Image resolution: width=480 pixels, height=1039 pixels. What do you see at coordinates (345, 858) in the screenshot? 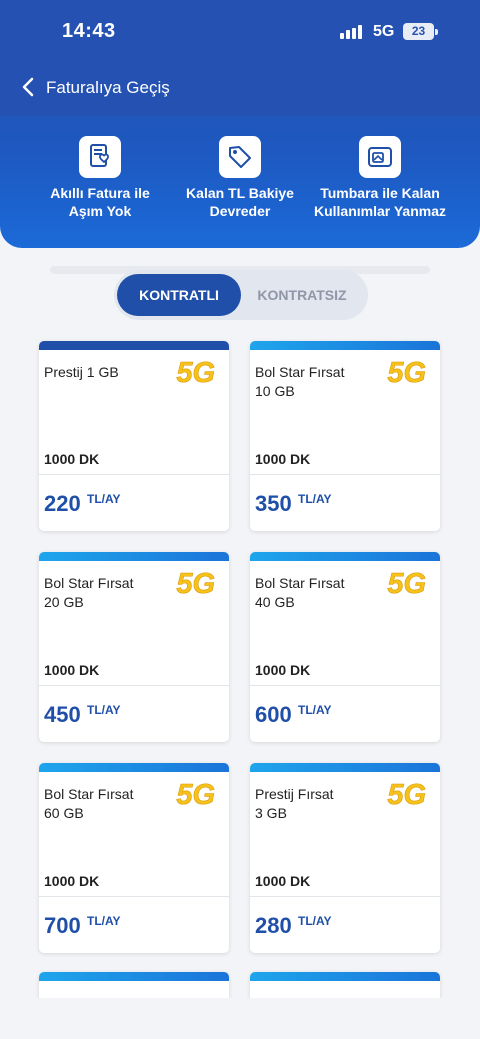
I see `plan-card: Prestij Fırsat 3 GB 5G 1000 DK 280 TL/AY` at bounding box center [345, 858].